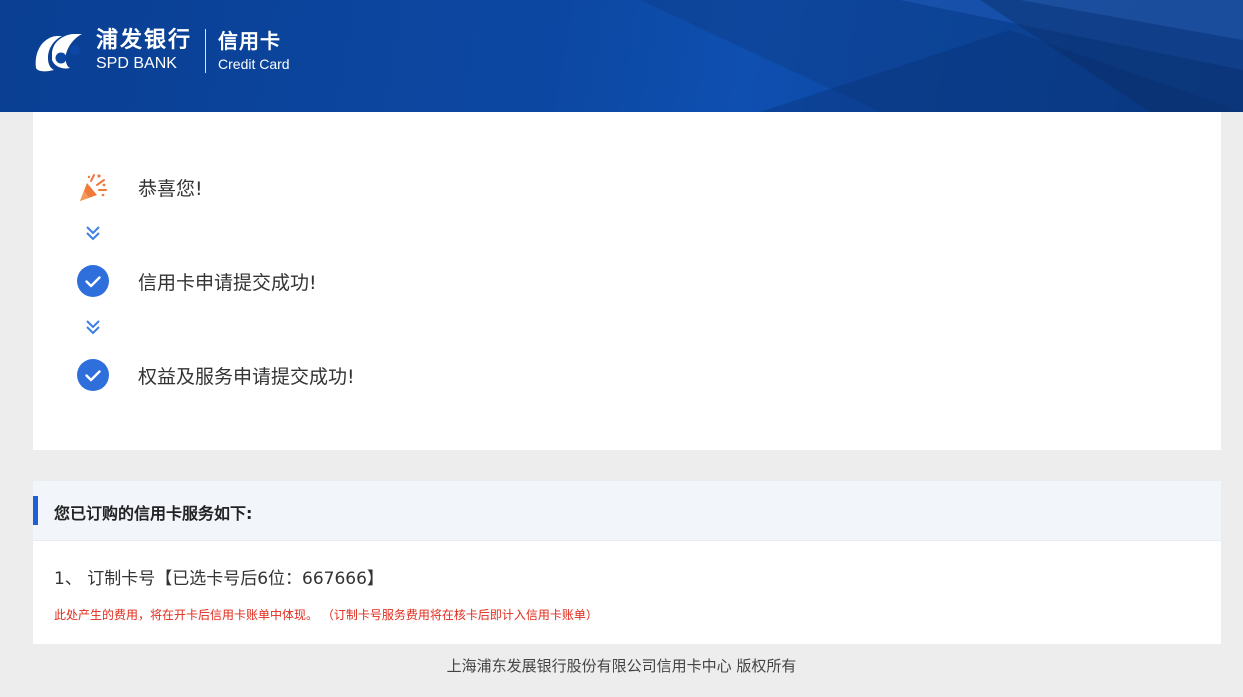 Image resolution: width=1243 pixels, height=697 pixels. What do you see at coordinates (621, 666) in the screenshot?
I see `footer-copyright: 上海浦东发展银行股份有限公司信用卡中心 版权所有` at bounding box center [621, 666].